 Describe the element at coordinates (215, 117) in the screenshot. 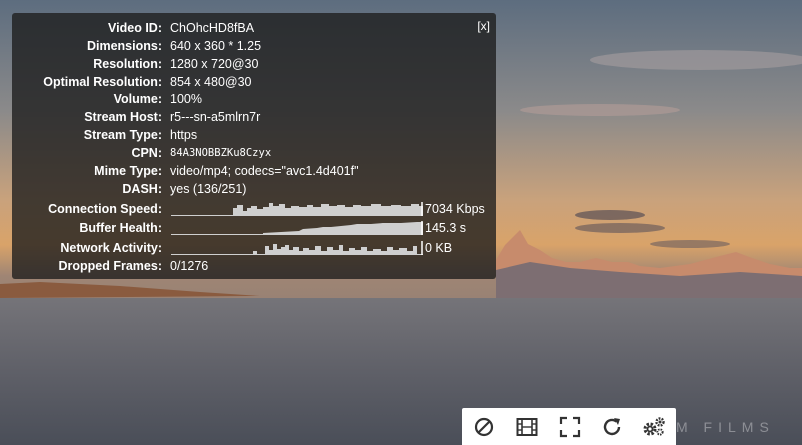

I see `stream-host-value: r5---sn-a5mlrn7r` at that location.